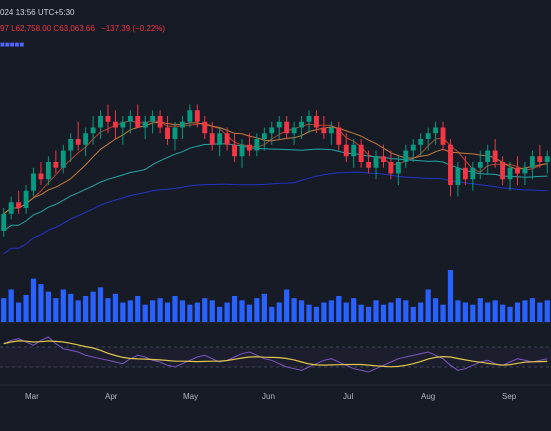 The height and width of the screenshot is (431, 551). Describe the element at coordinates (111, 396) in the screenshot. I see `month-label-apr: Apr` at that location.